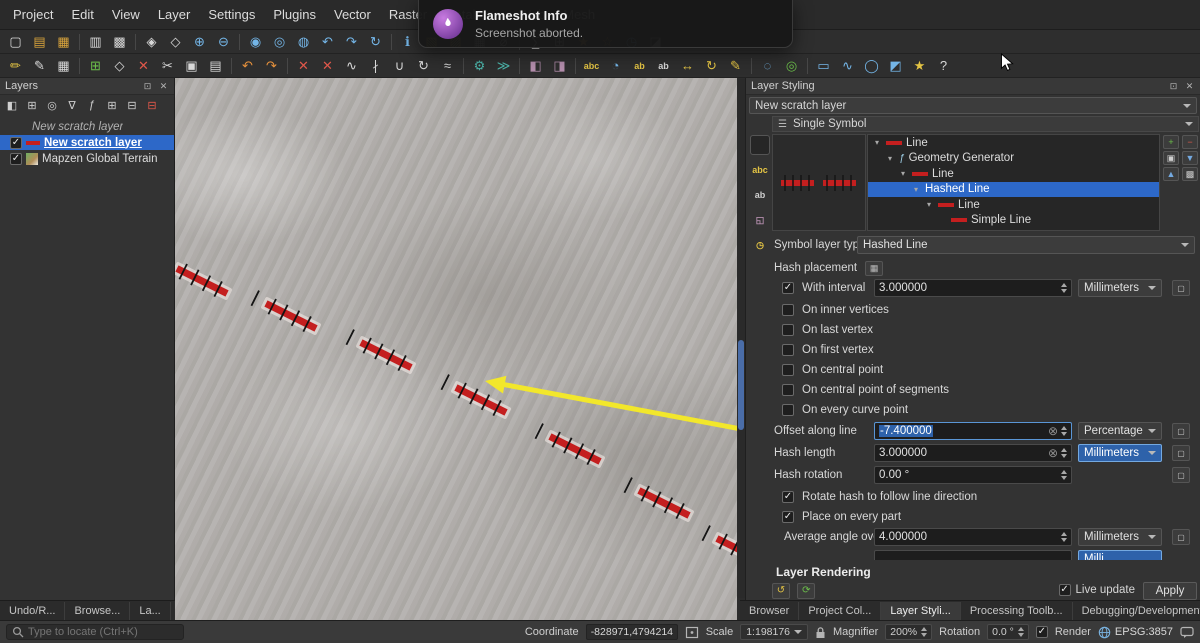 This screenshot has width=1200, height=643. Describe the element at coordinates (692, 632) in the screenshot. I see `extent-icon` at that location.